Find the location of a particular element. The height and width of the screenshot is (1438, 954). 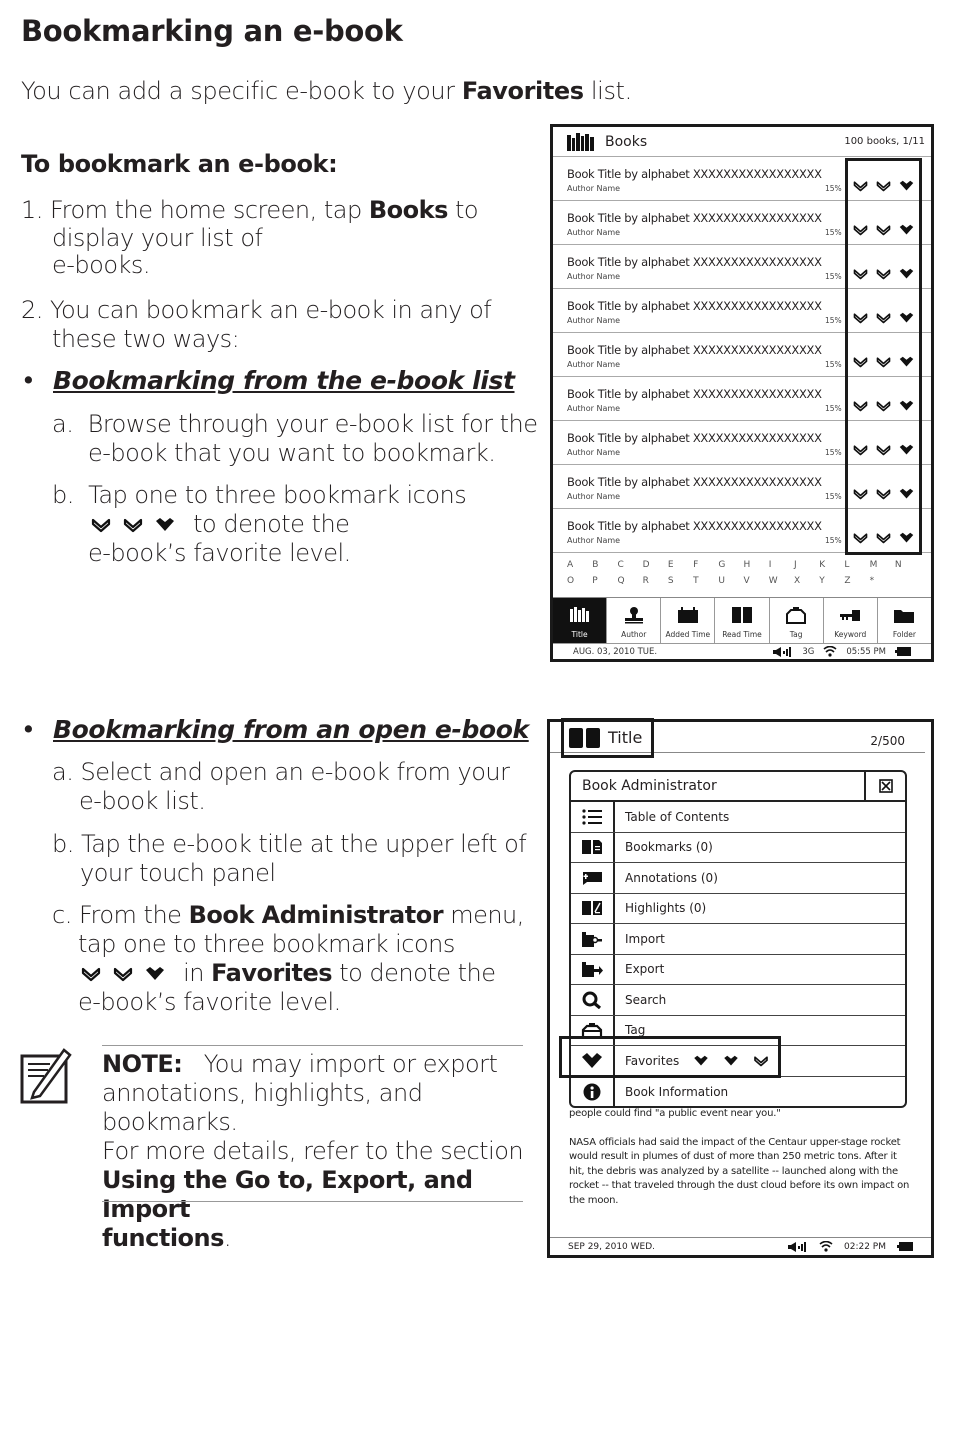

alphabet-index-letter: R is located at coordinates (654, 584).